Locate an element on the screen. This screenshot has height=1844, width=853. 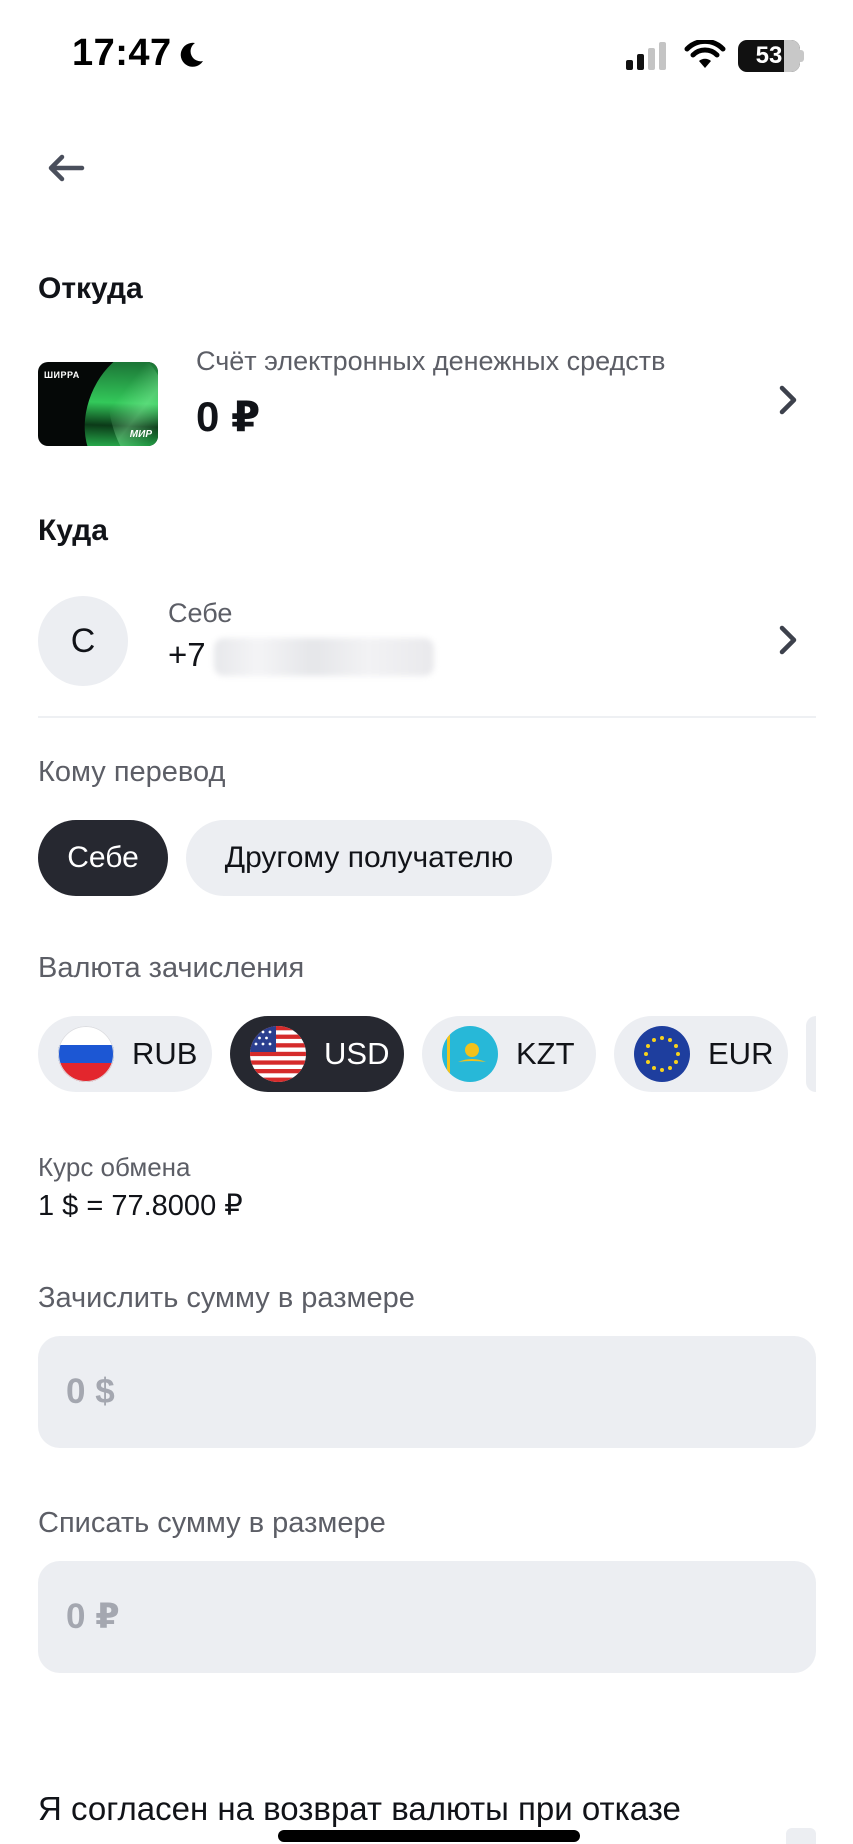
status-time: 17:47 is located at coordinates (122, 53).